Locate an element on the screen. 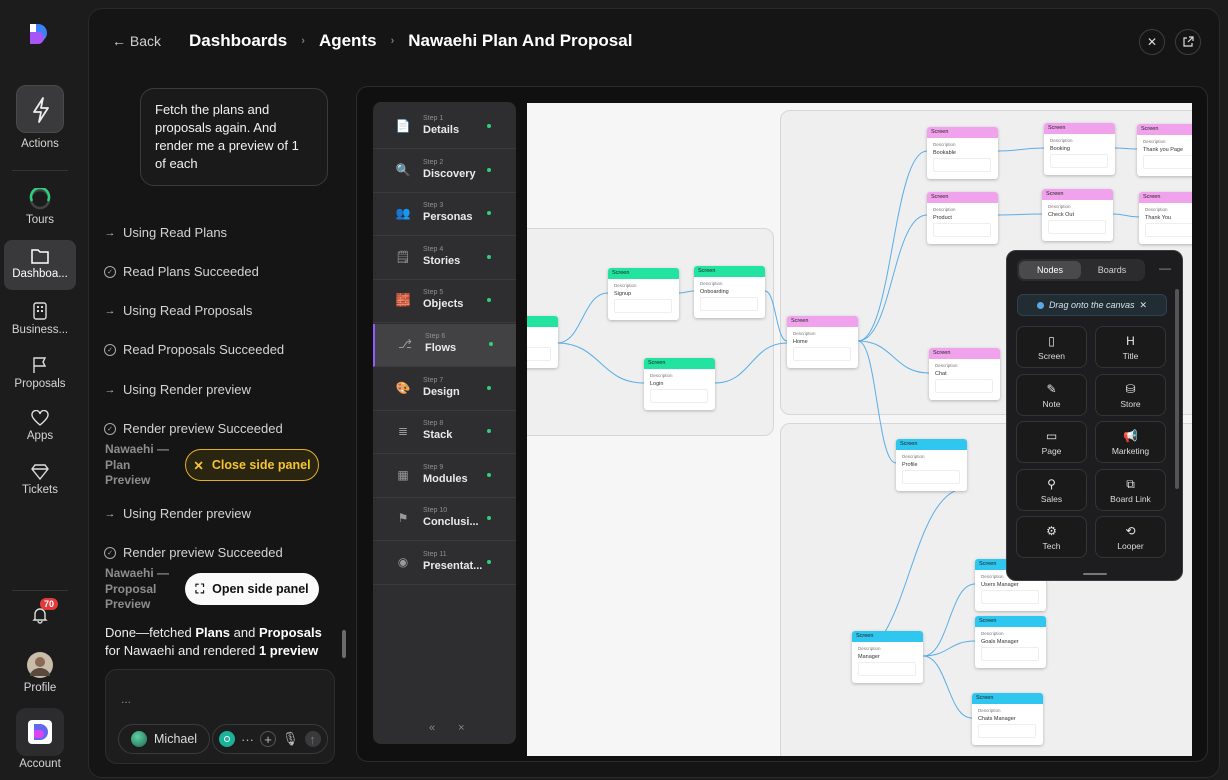 Image resolution: width=1228 pixels, height=780 pixels. flow-node: Screen Description Product is located at coordinates (962, 218).